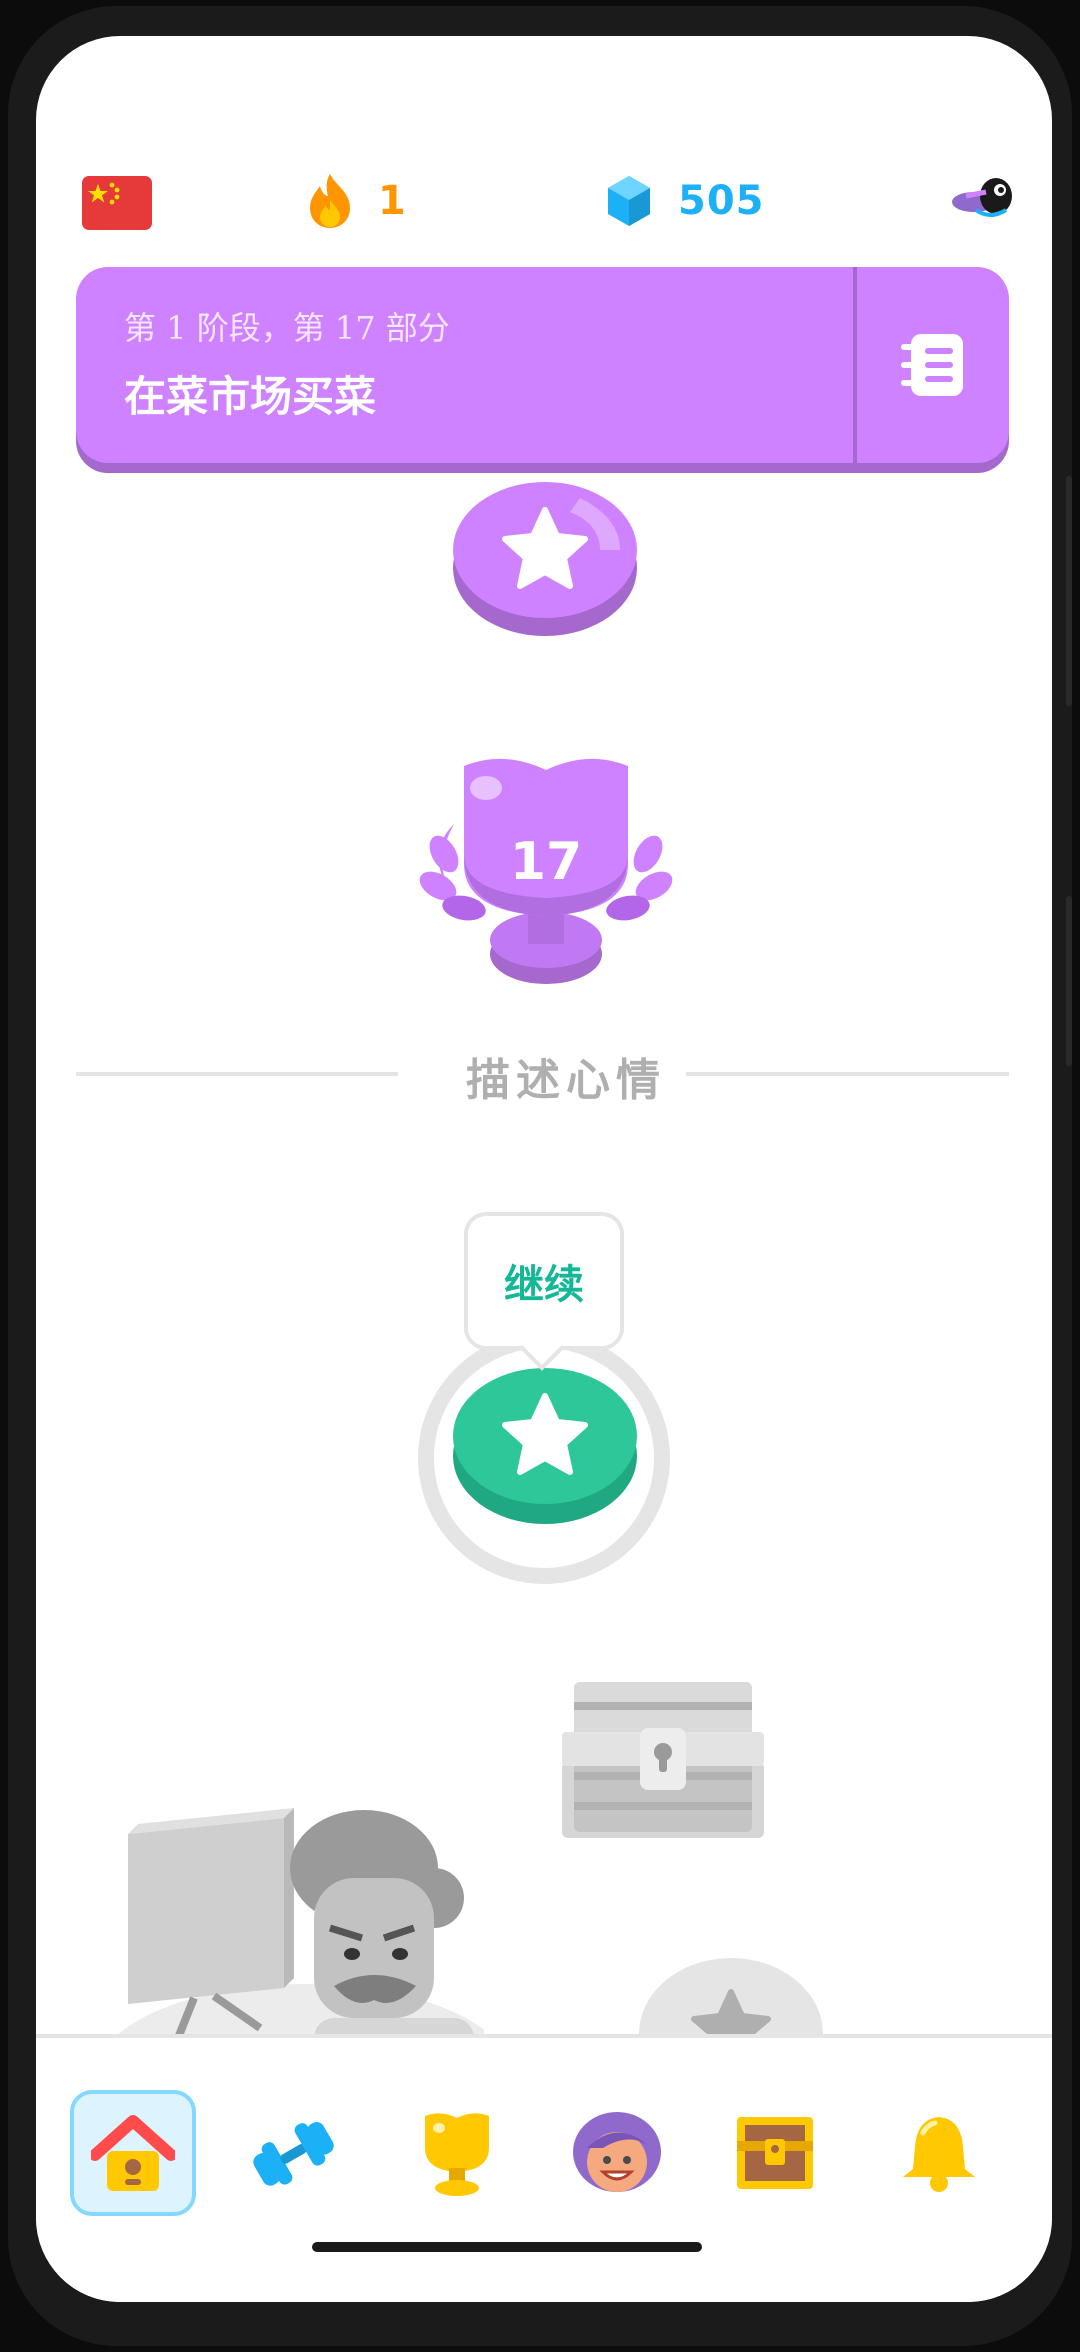  What do you see at coordinates (982, 197) in the screenshot?
I see `super-owl-icon` at bounding box center [982, 197].